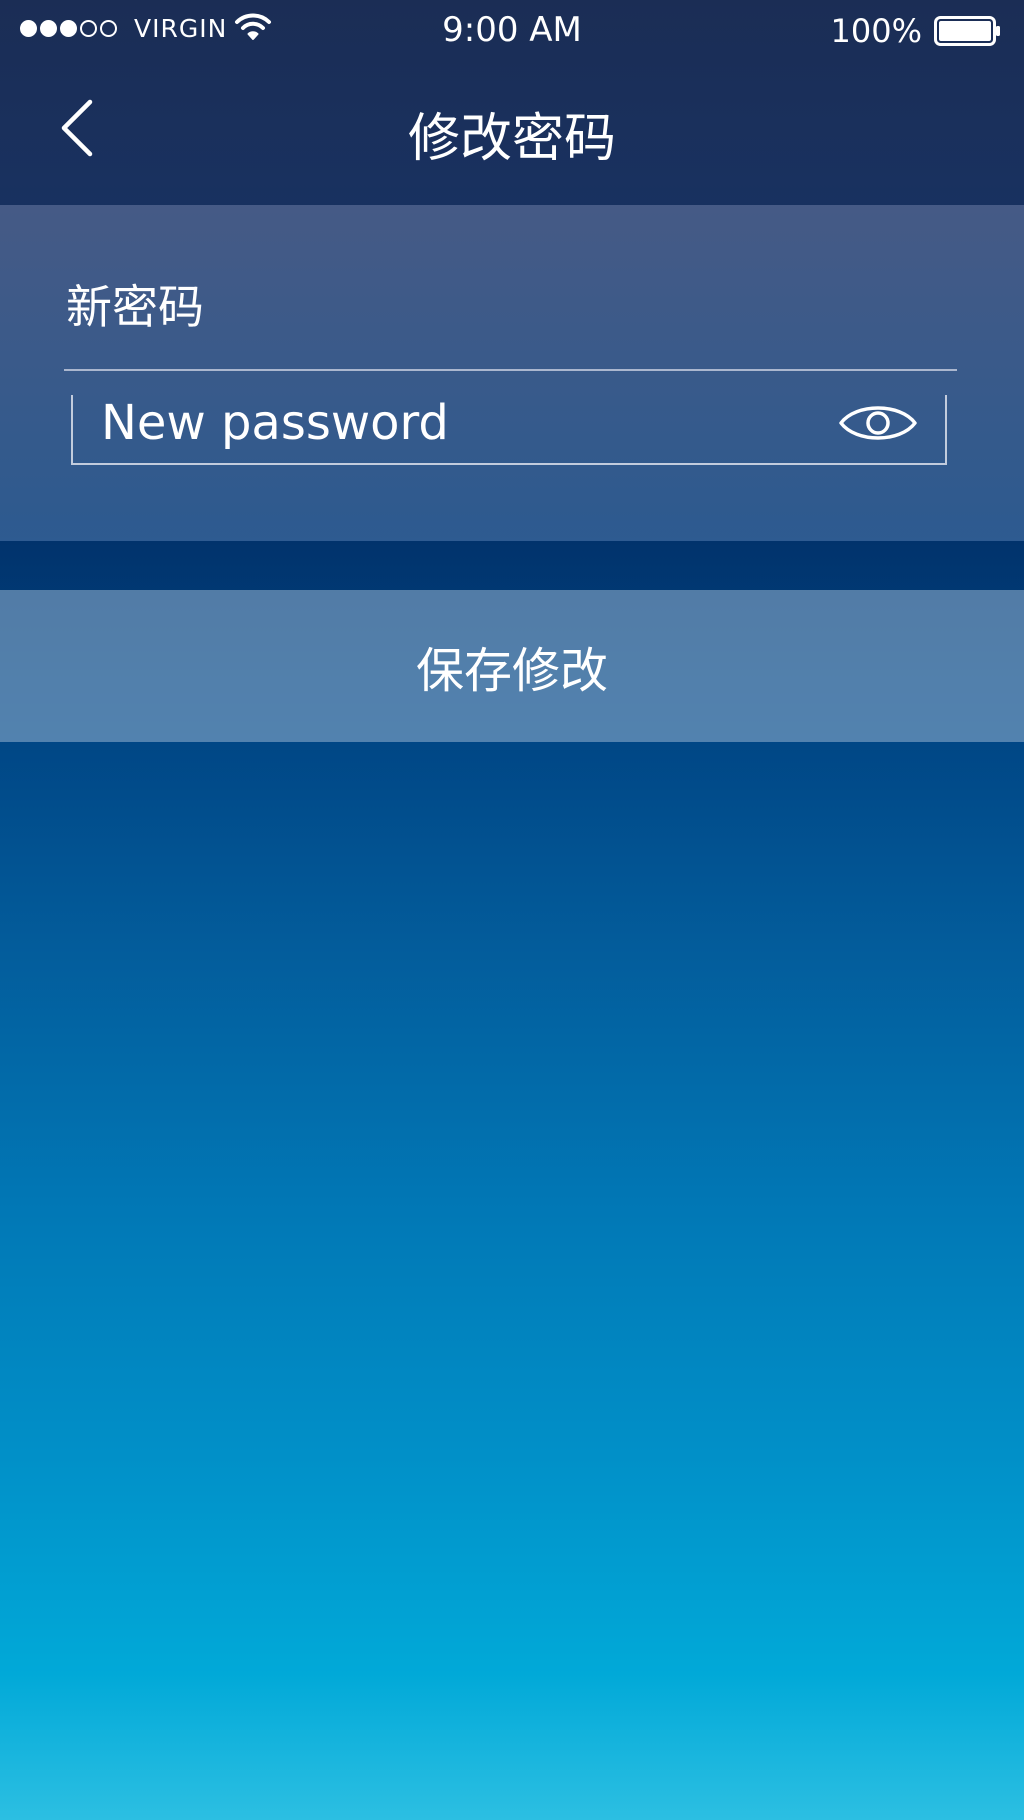 Image resolution: width=1024 pixels, height=1820 pixels. What do you see at coordinates (967, 31) in the screenshot?
I see `battery-icon` at bounding box center [967, 31].